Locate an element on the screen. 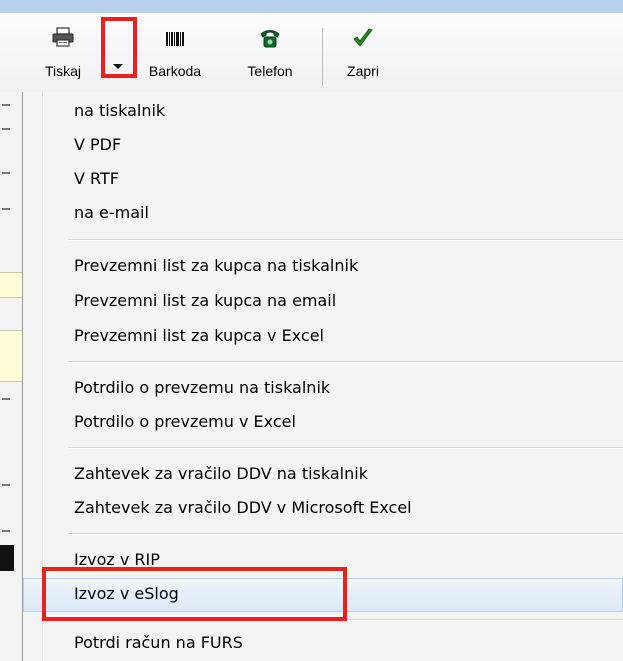 The image size is (623, 661). background-dark-field is located at coordinates (7, 558).